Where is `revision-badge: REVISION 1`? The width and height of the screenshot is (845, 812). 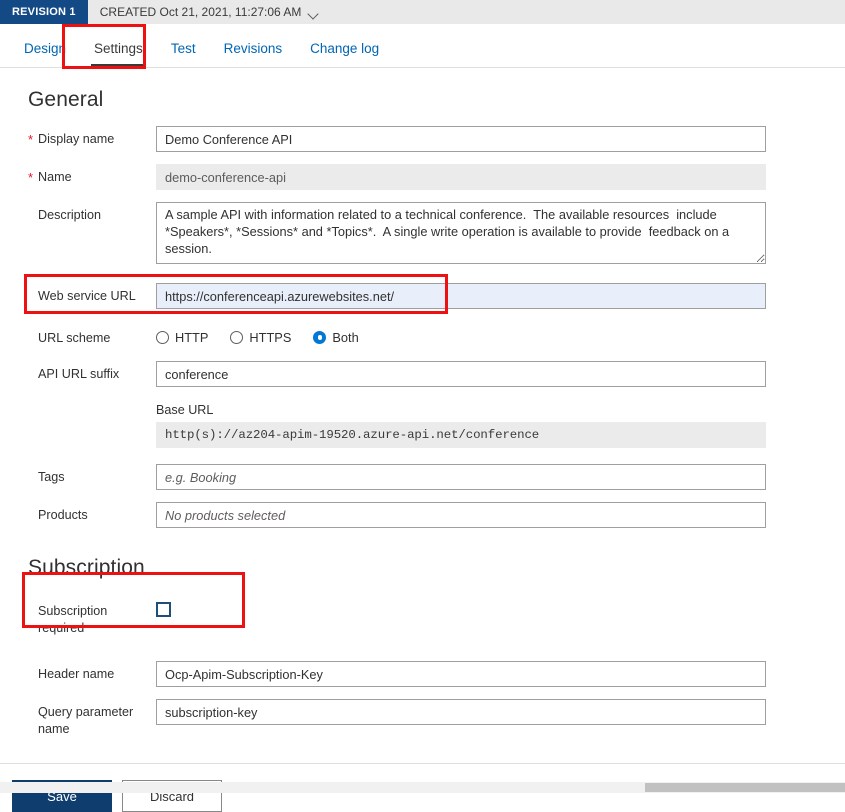 revision-badge: REVISION 1 is located at coordinates (44, 12).